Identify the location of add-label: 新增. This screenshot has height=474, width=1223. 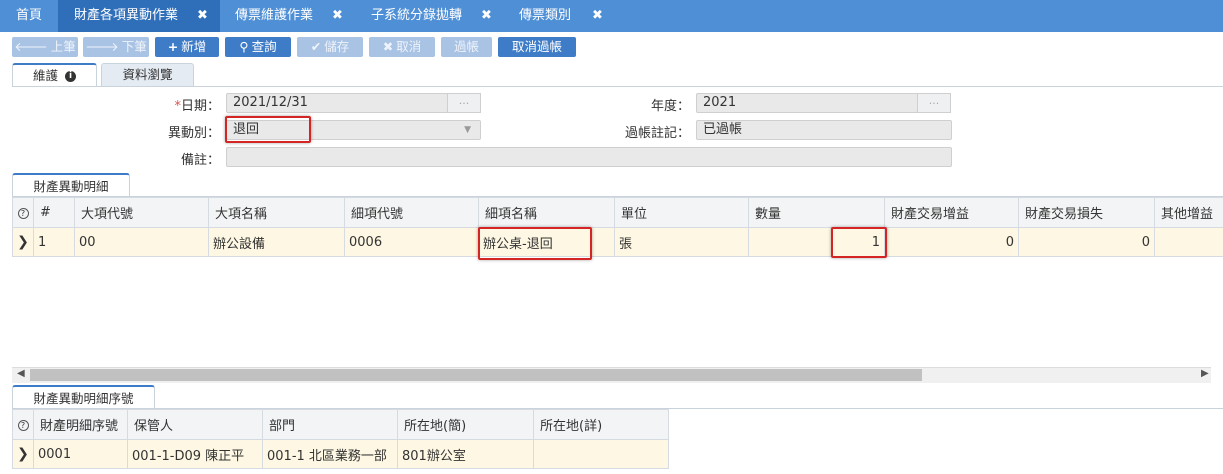
(194, 46).